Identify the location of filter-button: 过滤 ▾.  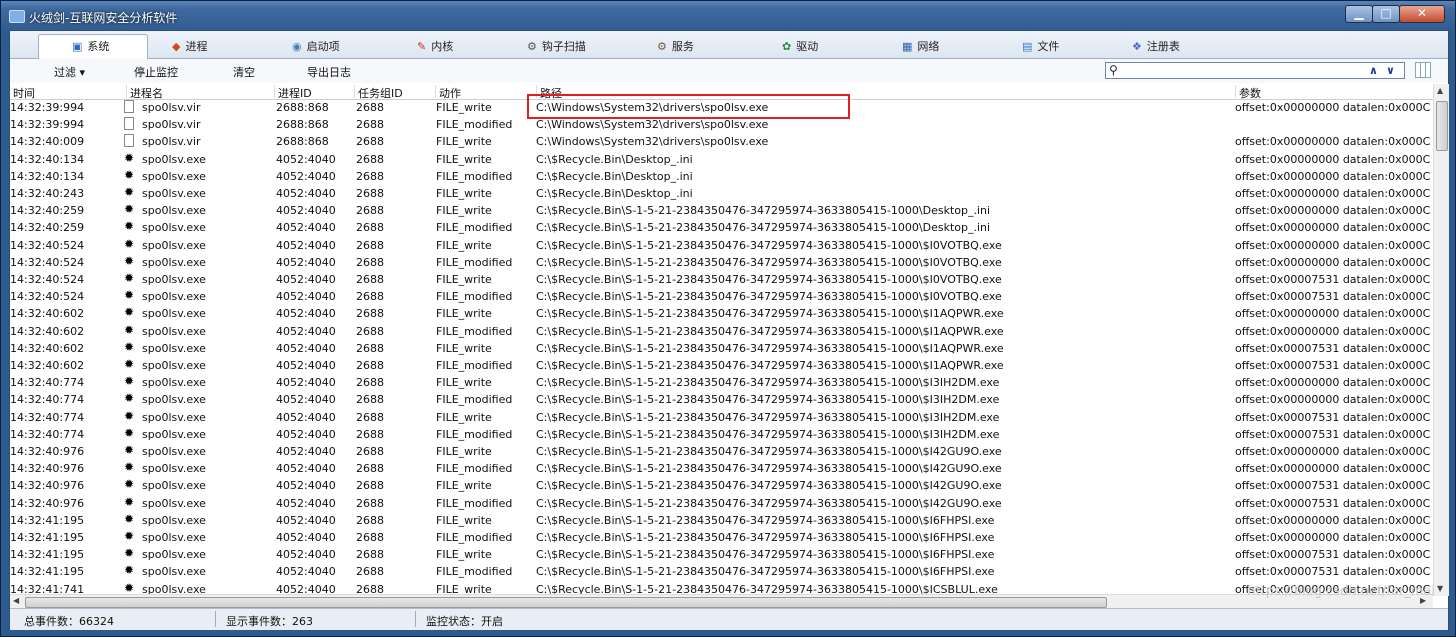
(69, 72).